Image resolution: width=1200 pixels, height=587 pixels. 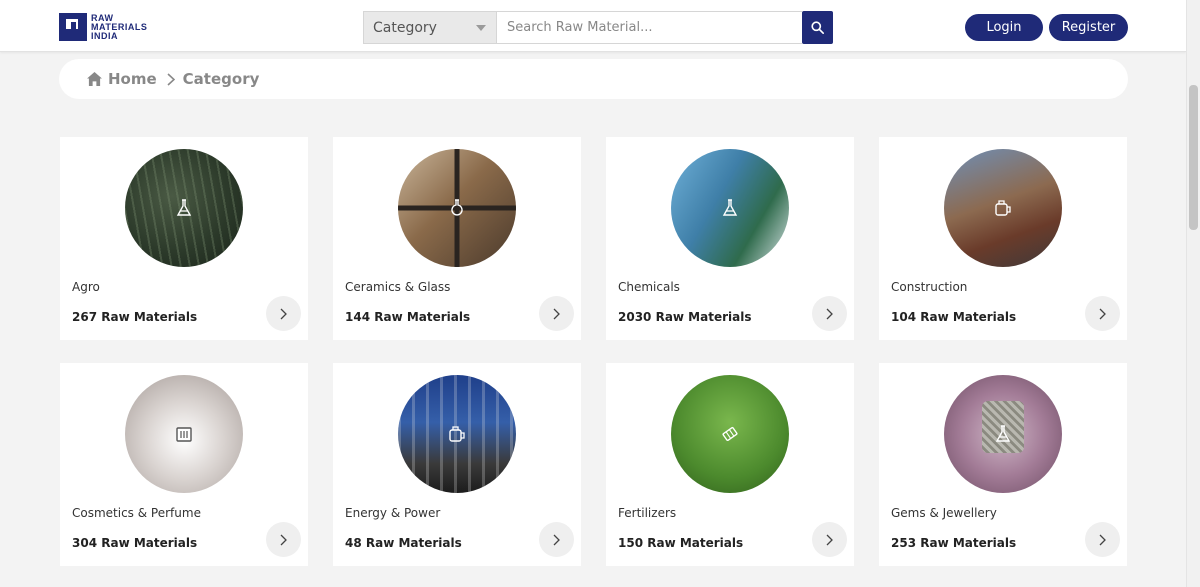 I want to click on category-select-label: Category, so click(x=405, y=27).